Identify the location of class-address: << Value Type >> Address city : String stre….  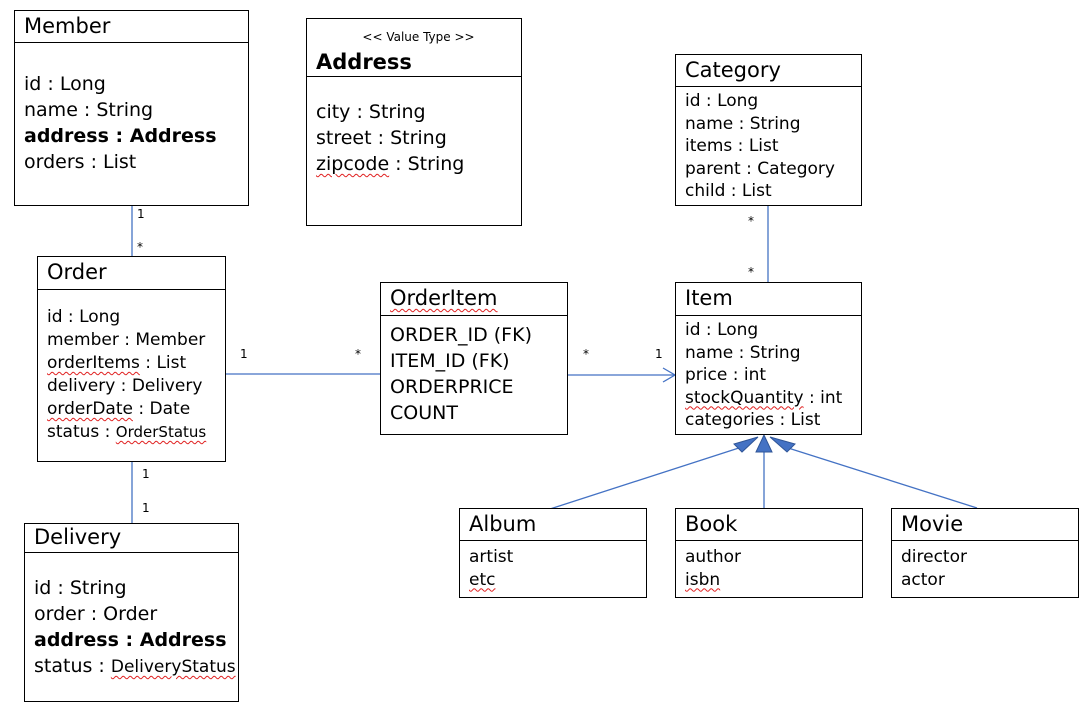
(414, 122).